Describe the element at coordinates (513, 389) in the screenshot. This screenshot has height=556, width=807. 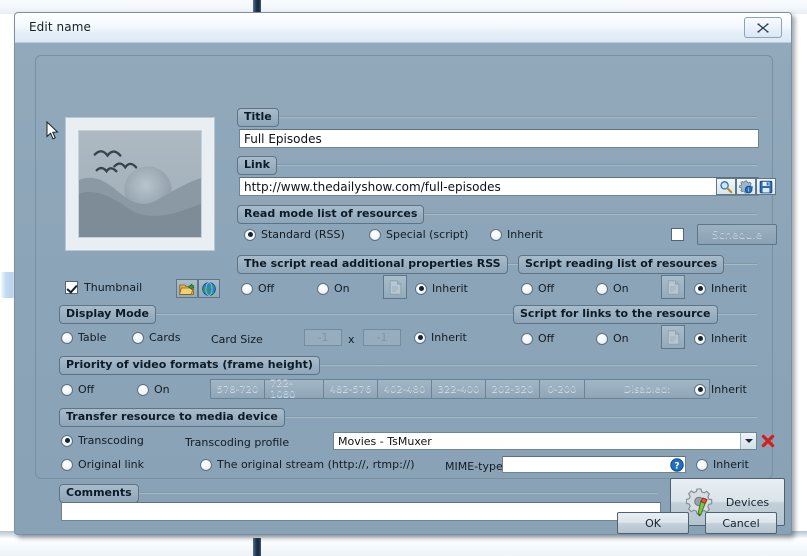
I see `video-format-segment: 202-320` at that location.